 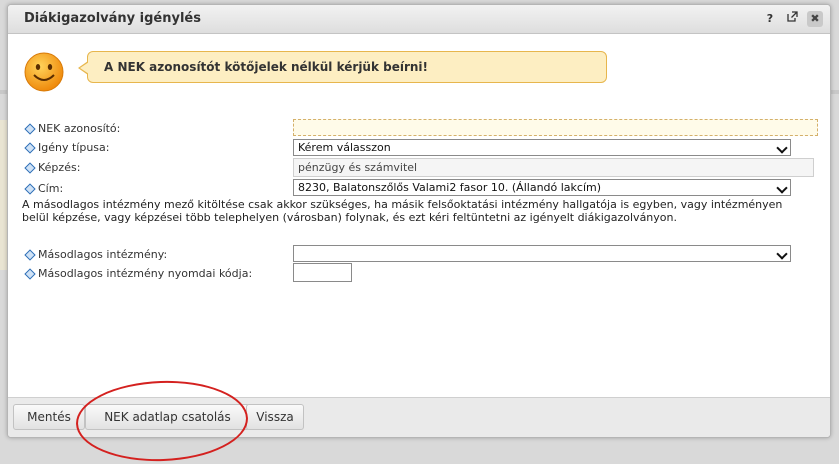 What do you see at coordinates (112, 18) in the screenshot?
I see `dialog-title: Diákigazolvány igénylés` at bounding box center [112, 18].